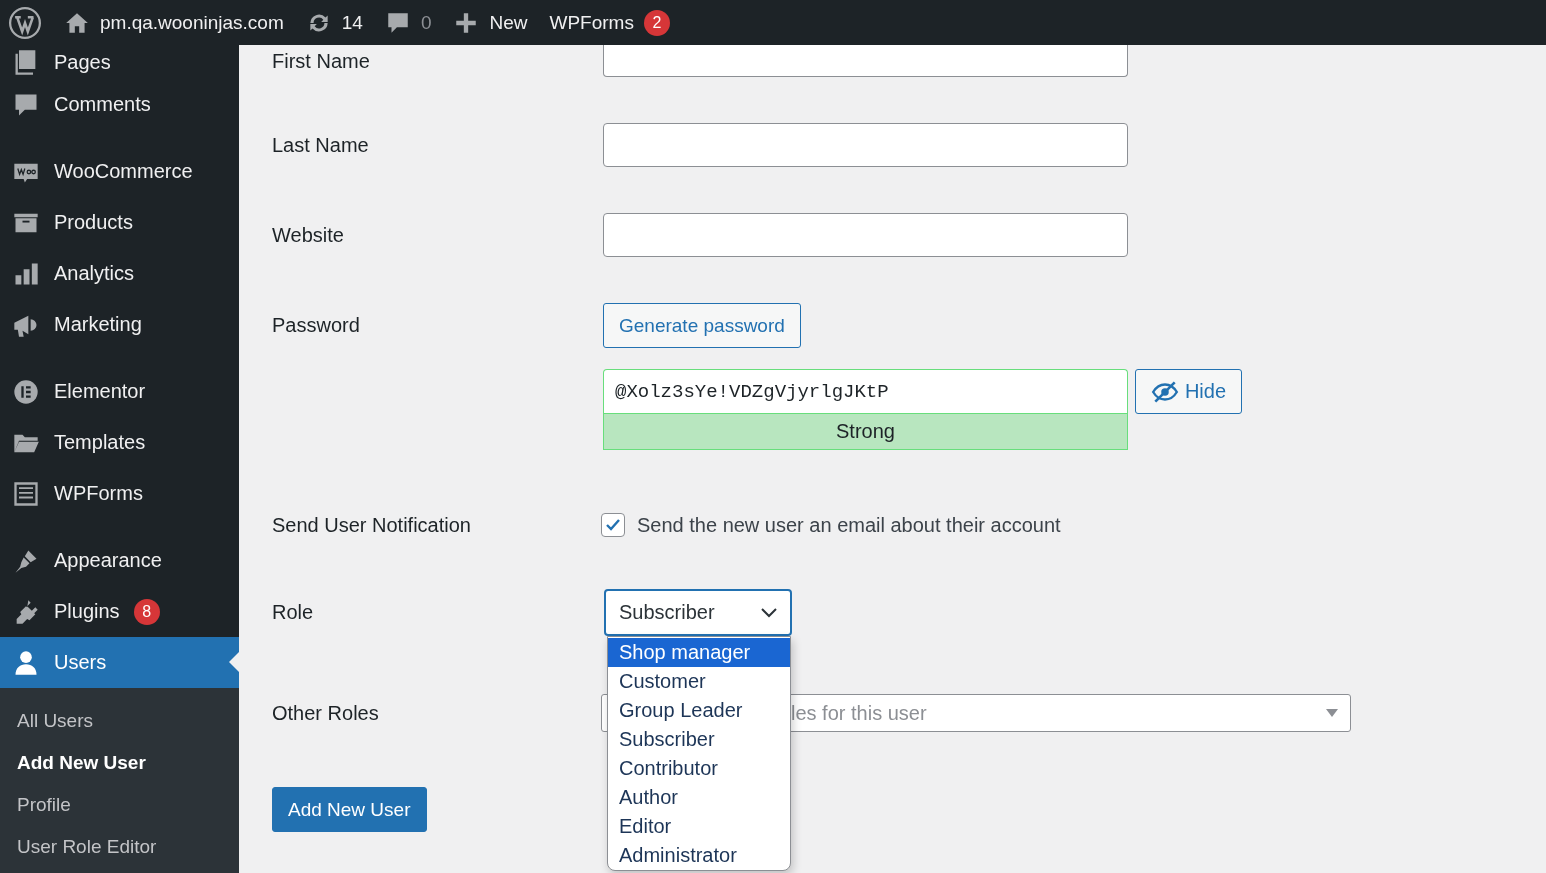 The width and height of the screenshot is (1546, 873). I want to click on submenu-item: Profile, so click(119, 805).